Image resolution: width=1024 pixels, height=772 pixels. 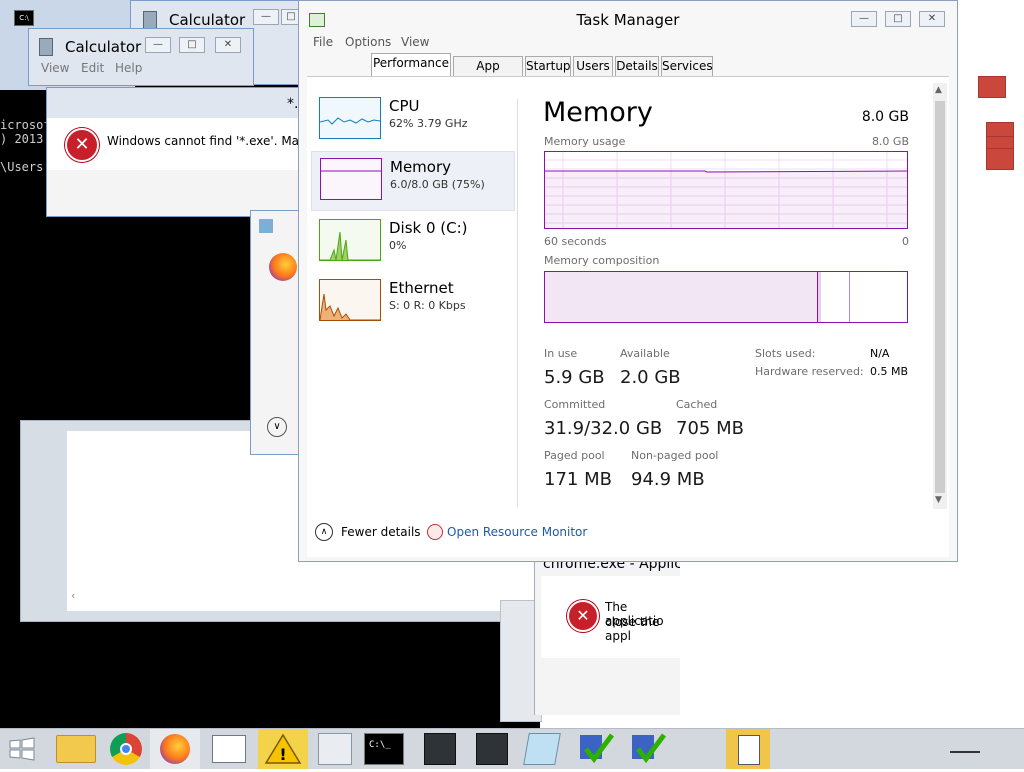 What do you see at coordinates (583, 616) in the screenshot?
I see `error-icon: ✕` at bounding box center [583, 616].